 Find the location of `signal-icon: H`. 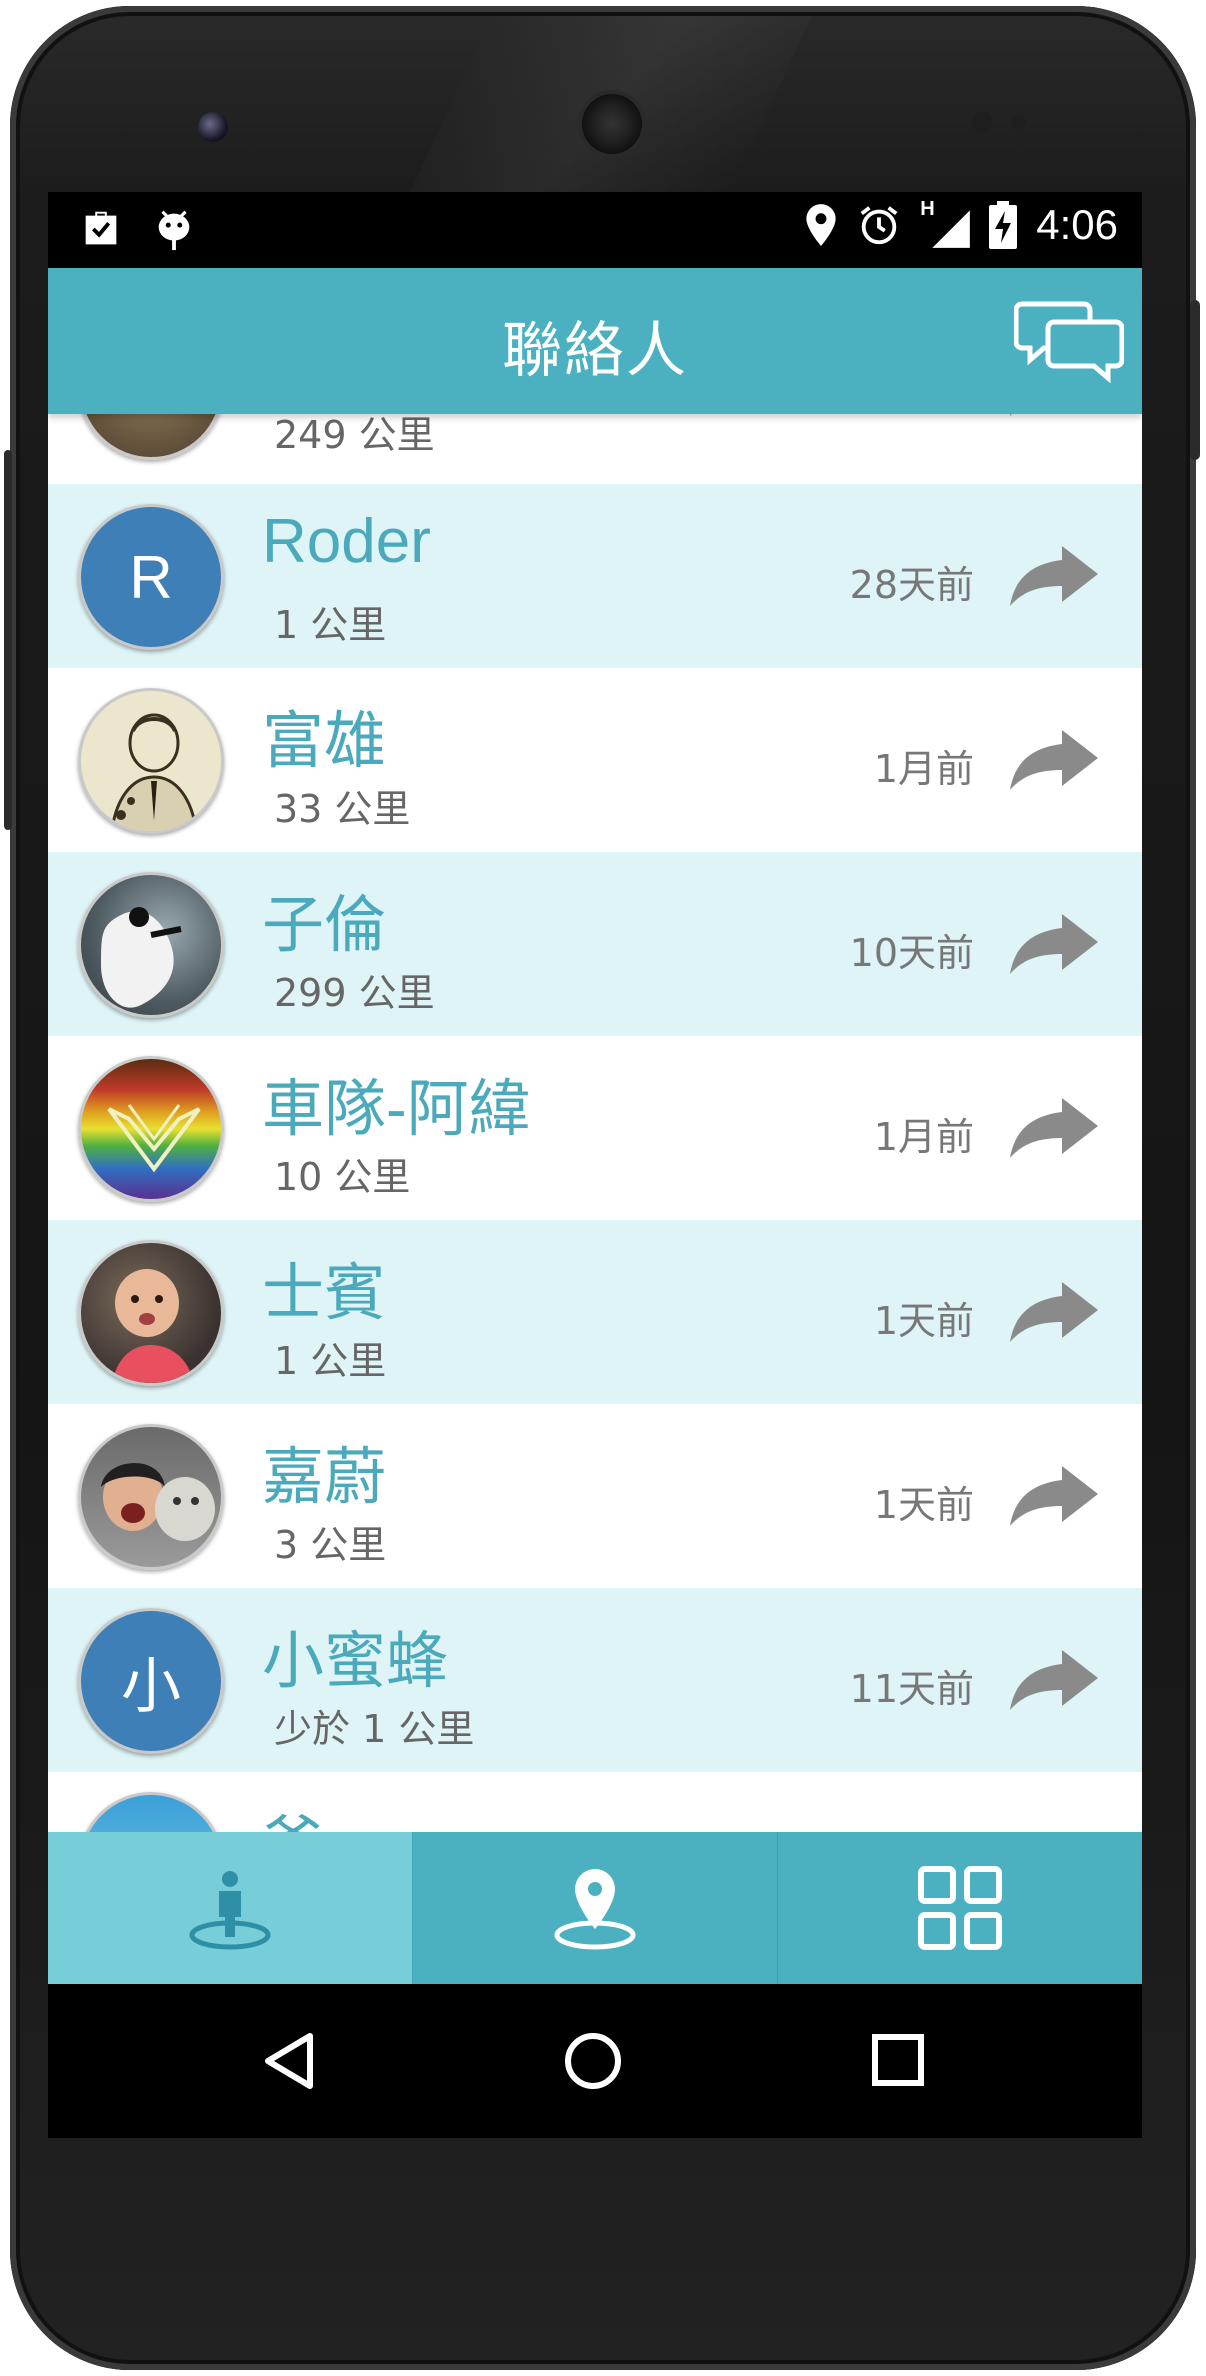

signal-icon: H is located at coordinates (945, 224).